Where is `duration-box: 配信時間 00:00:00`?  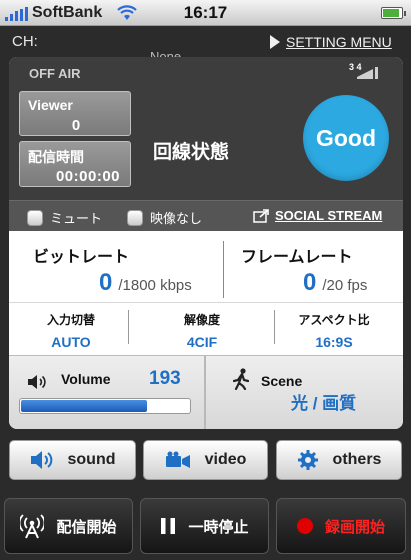 duration-box: 配信時間 00:00:00 is located at coordinates (75, 164).